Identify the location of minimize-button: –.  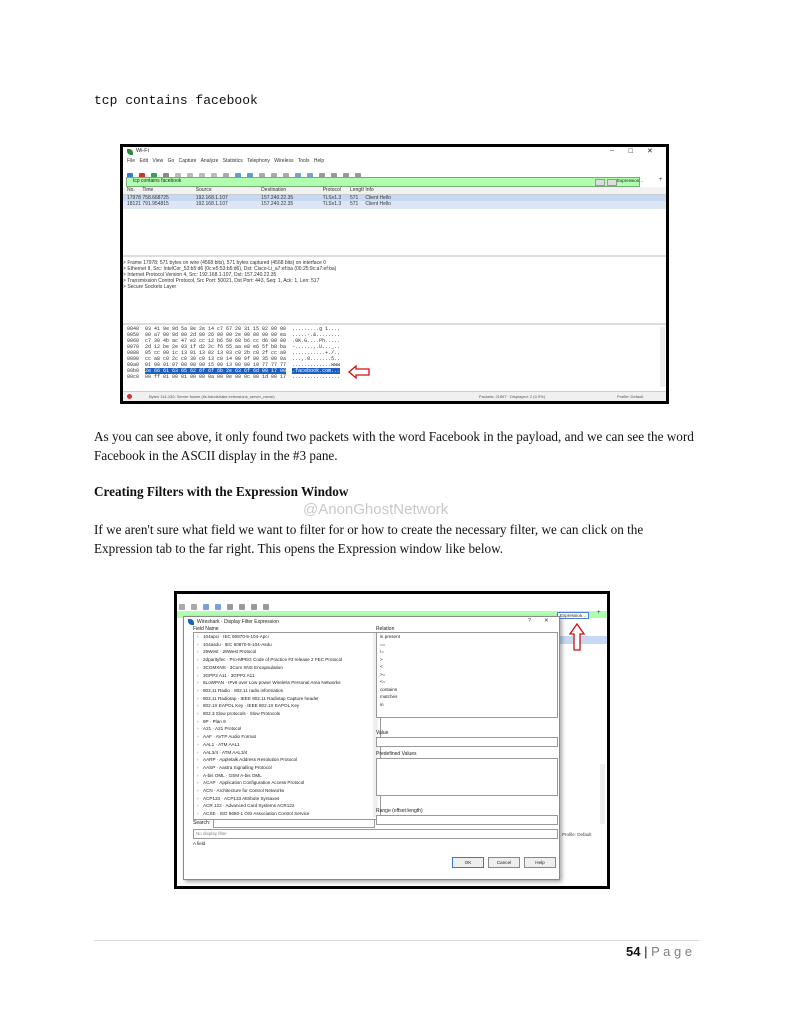
(612, 150).